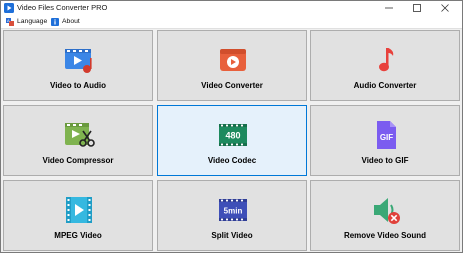 The width and height of the screenshot is (463, 253). Describe the element at coordinates (232, 85) in the screenshot. I see `tile-label: Video Converter` at that location.